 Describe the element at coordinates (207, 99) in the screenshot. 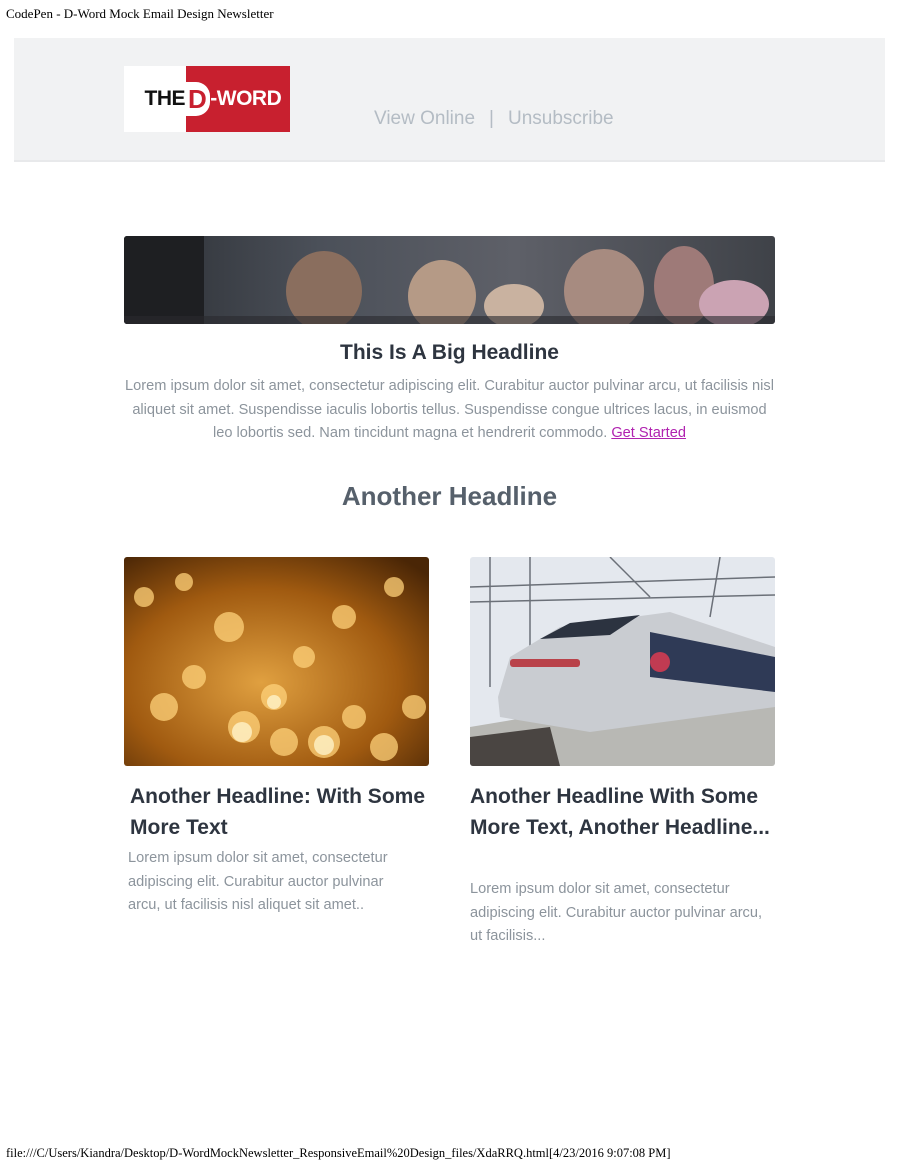

I see `d-word-logo: THE D -WORD` at that location.